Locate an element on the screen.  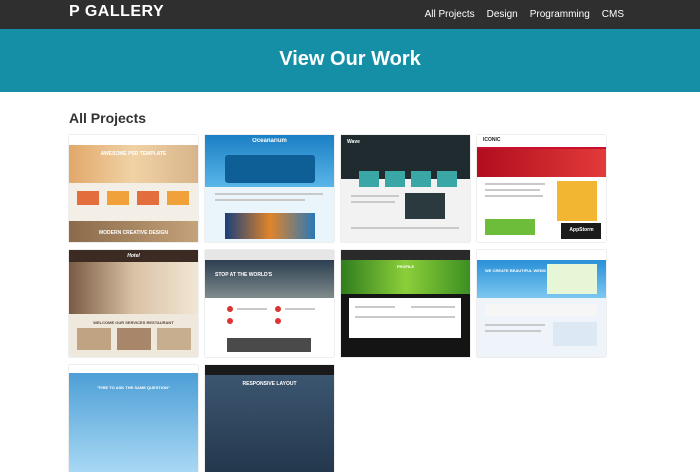
thumb-caption: WE CREATE BEAUTIFUL WEBSITES is located at coordinates (515, 270).